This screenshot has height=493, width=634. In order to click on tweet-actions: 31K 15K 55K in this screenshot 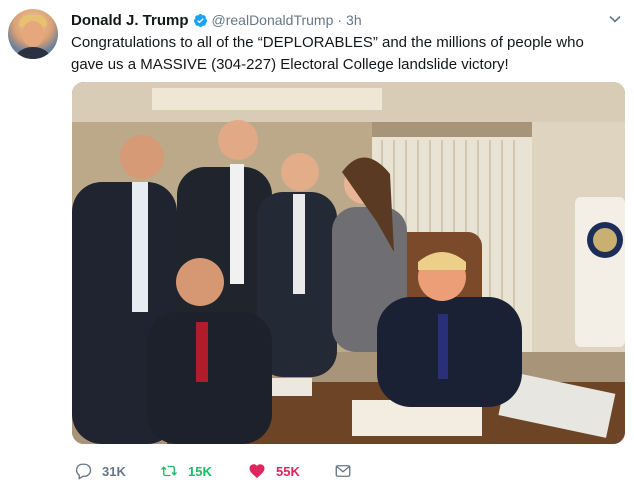, I will do `click(222, 471)`.